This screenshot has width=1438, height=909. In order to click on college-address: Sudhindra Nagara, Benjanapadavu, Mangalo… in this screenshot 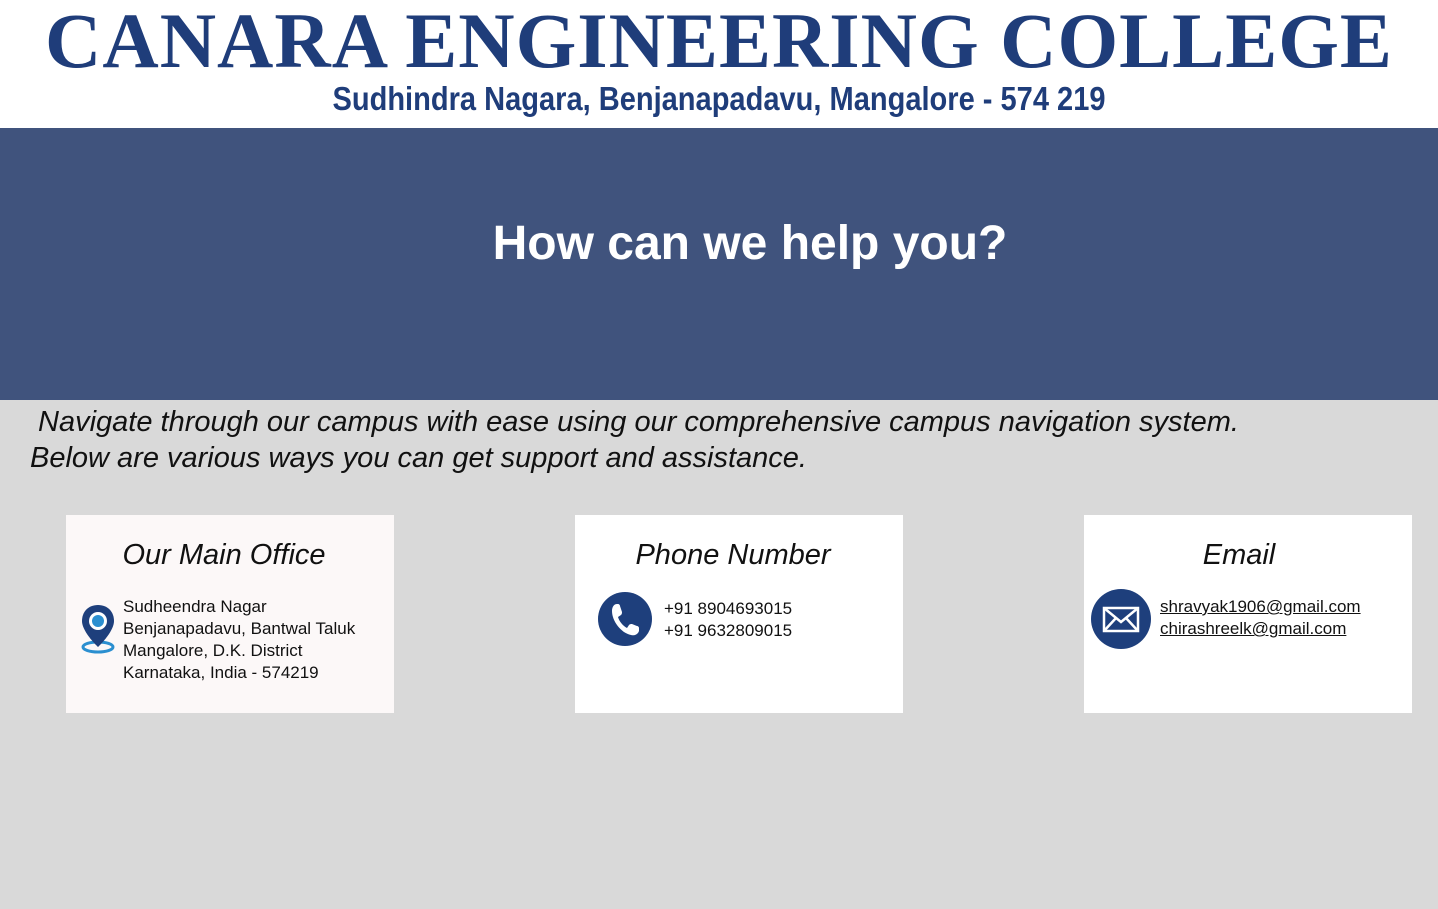, I will do `click(719, 98)`.